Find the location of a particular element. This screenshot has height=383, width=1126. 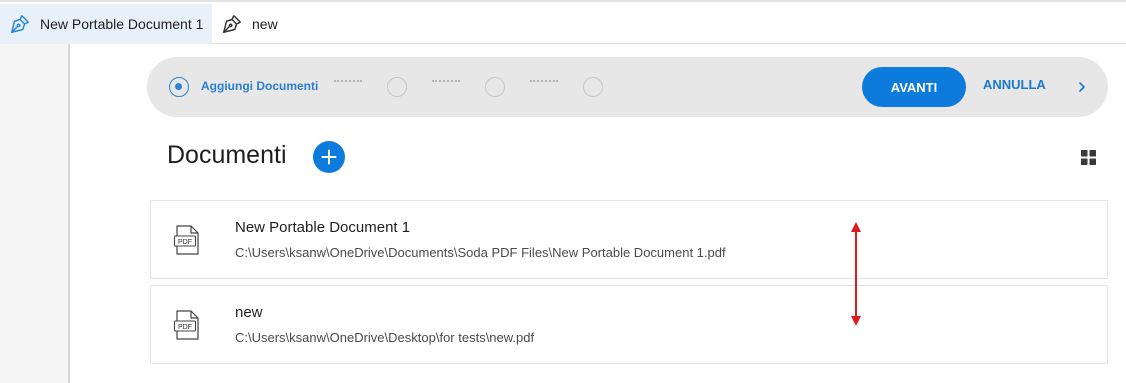

step-1-label: Aggiungi Documenti is located at coordinates (259, 86).